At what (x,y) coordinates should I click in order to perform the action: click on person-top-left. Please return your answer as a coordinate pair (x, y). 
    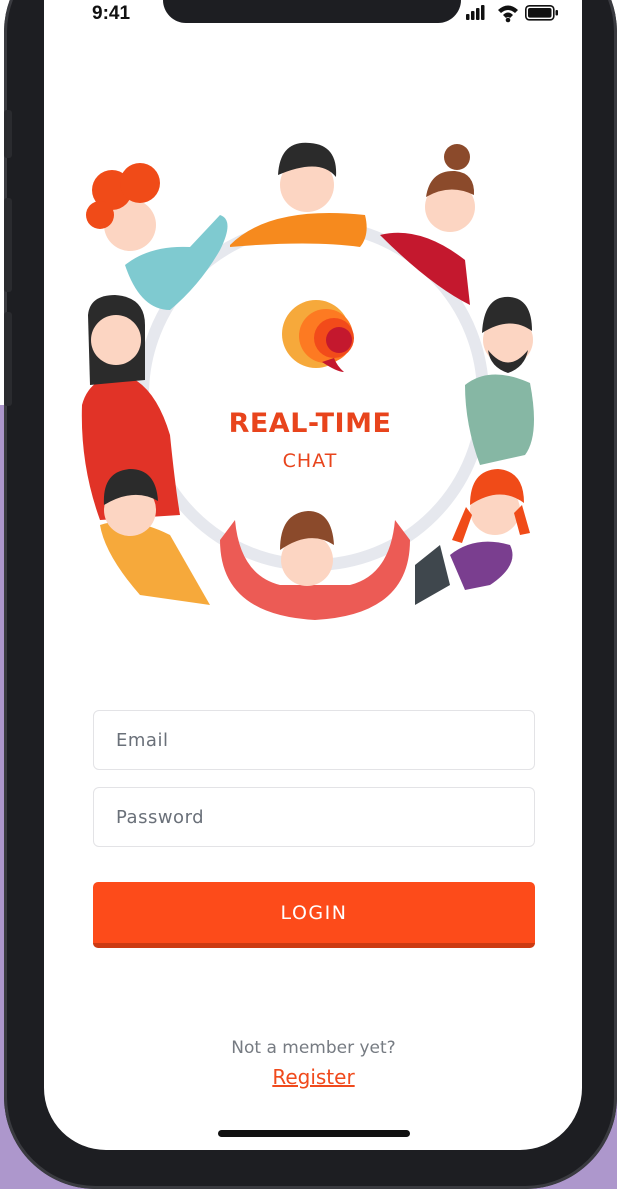
    Looking at the image, I should click on (157, 236).